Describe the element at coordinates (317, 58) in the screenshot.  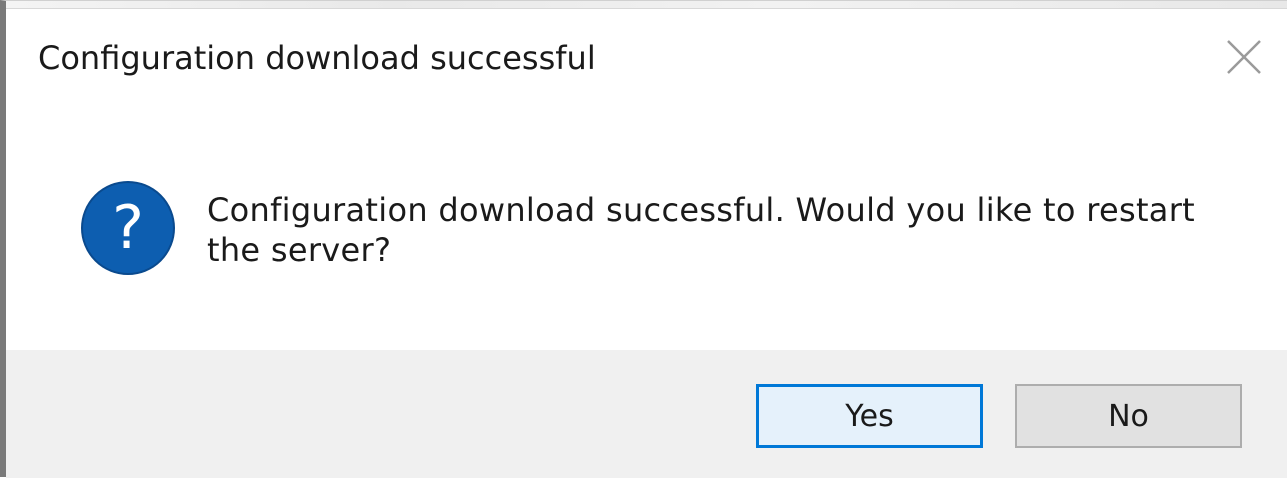
I see `dialog-title: Configuration download successful` at that location.